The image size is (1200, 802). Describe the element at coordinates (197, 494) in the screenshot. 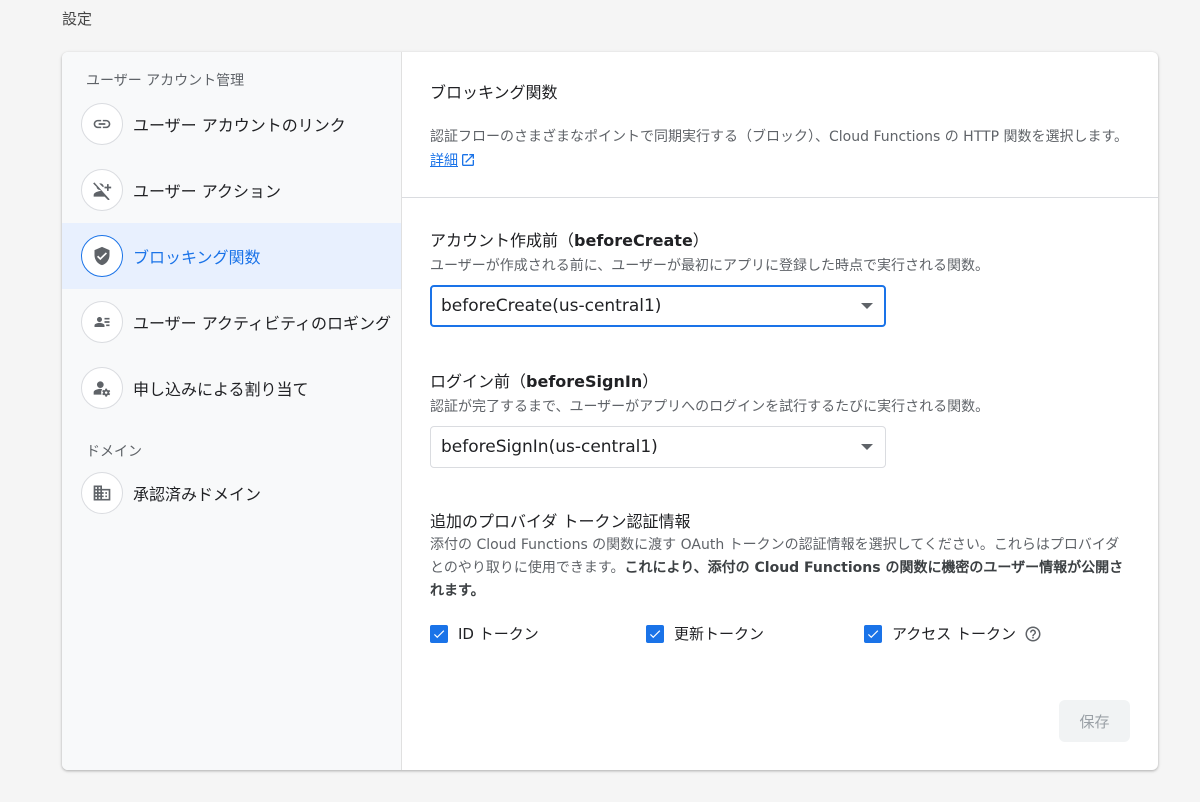

I see `sidebar-item-label: 承認済みドメイン` at that location.